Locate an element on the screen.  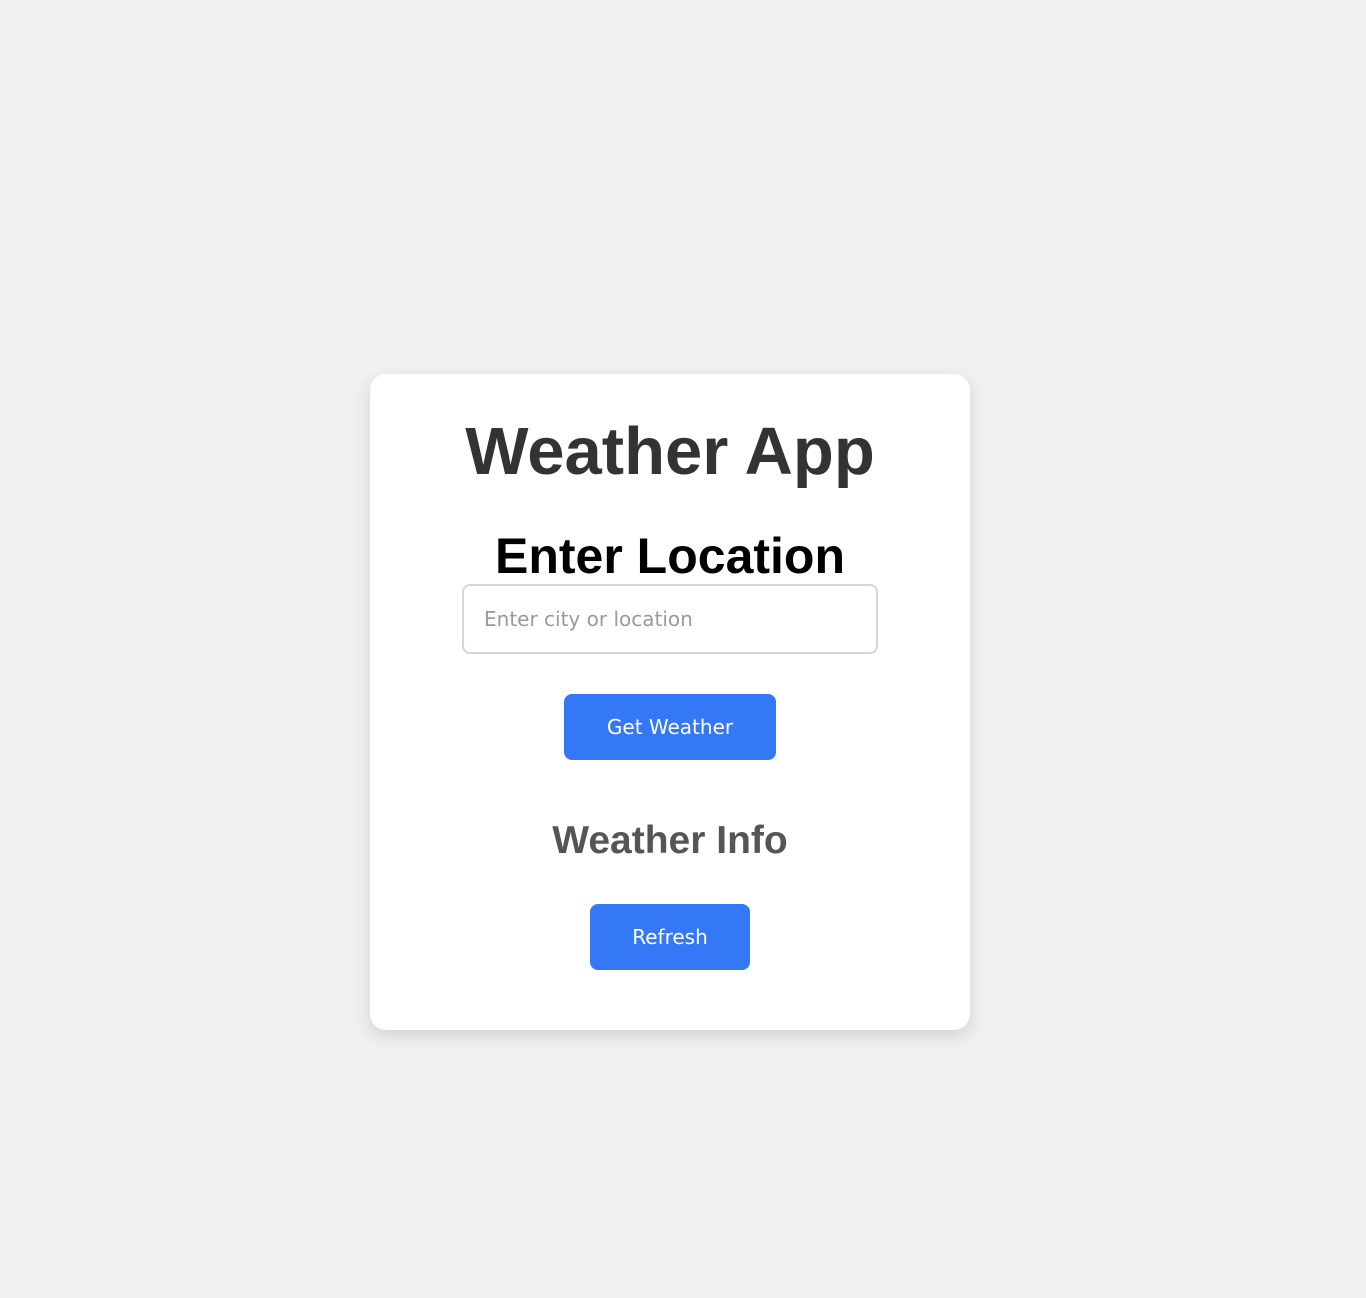
get-weather-button: Get Weather is located at coordinates (670, 727).